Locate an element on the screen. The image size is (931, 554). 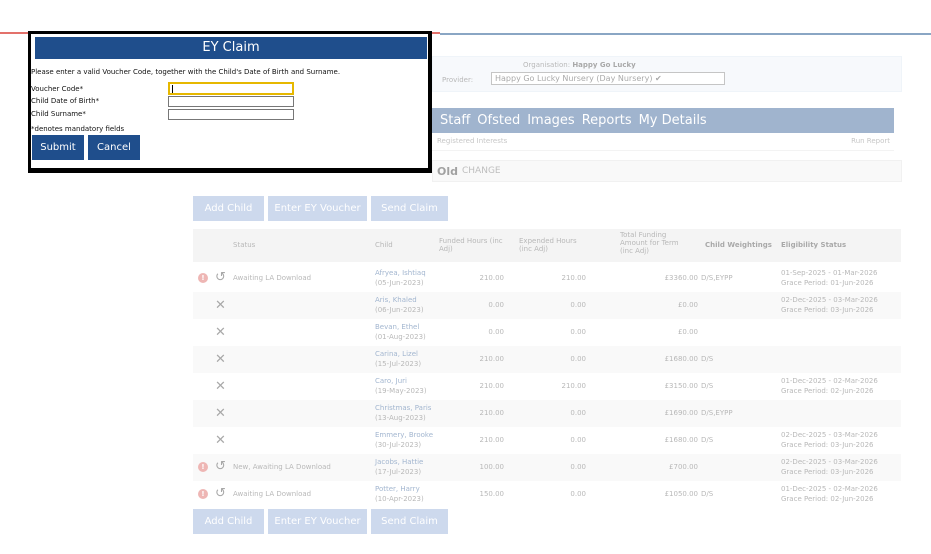
header-total-funding: Total Funding Amount for Term (inc Adj) is located at coordinates (649, 243).